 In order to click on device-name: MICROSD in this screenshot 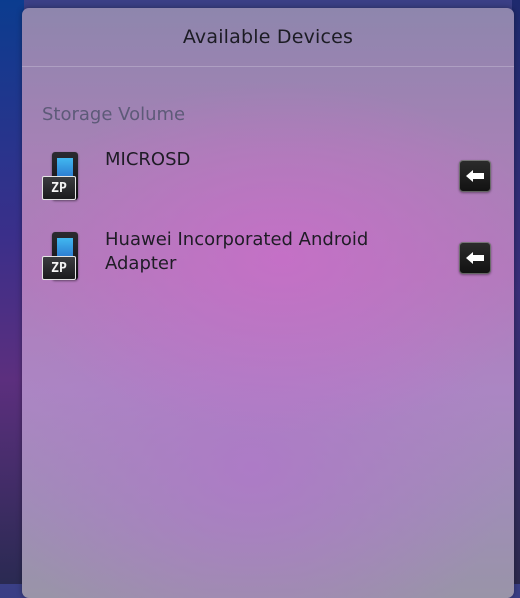, I will do `click(148, 159)`.